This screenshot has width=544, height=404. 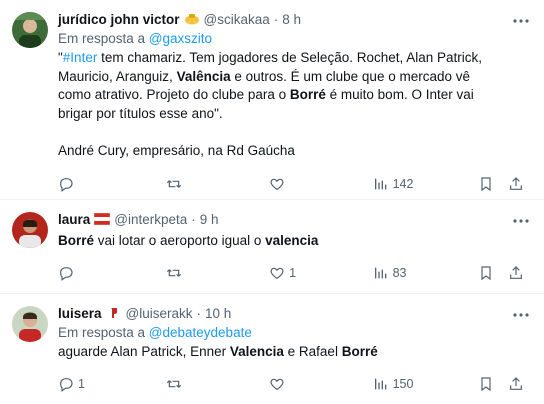 I want to click on flag-icon, so click(x=102, y=219).